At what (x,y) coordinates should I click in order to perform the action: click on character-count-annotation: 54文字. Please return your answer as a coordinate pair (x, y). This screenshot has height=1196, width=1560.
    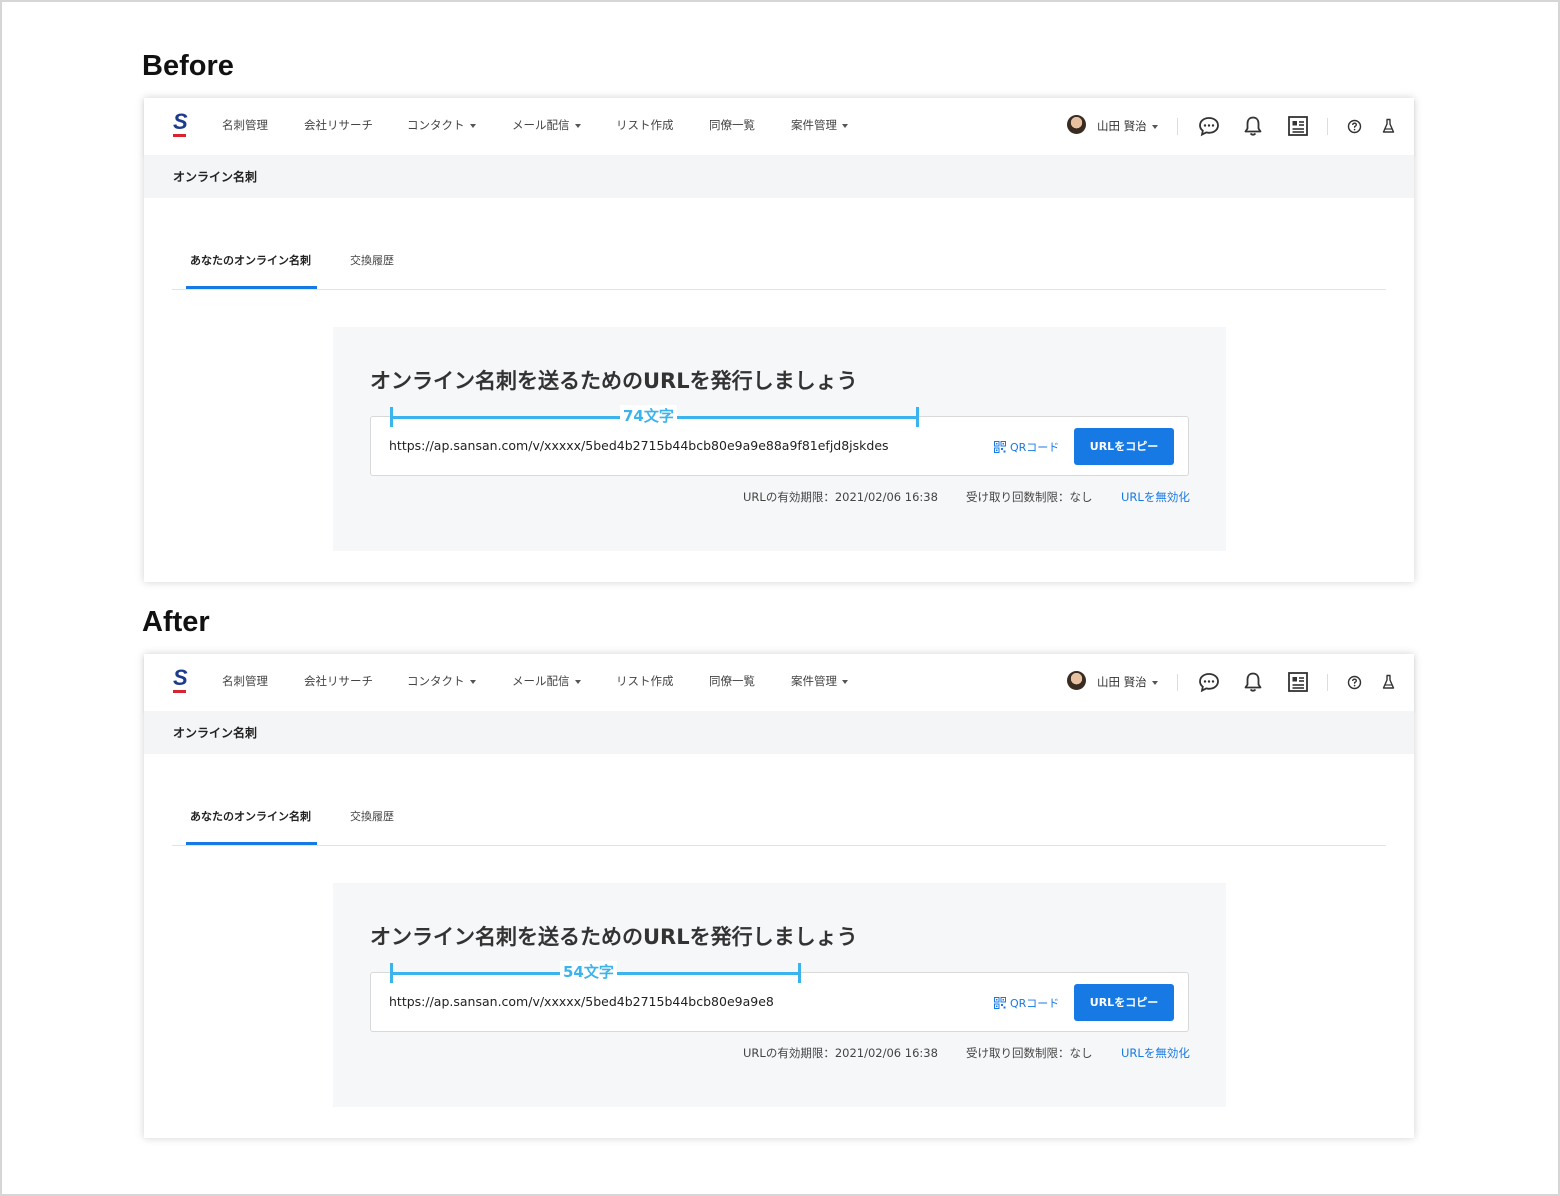
    Looking at the image, I should click on (595, 972).